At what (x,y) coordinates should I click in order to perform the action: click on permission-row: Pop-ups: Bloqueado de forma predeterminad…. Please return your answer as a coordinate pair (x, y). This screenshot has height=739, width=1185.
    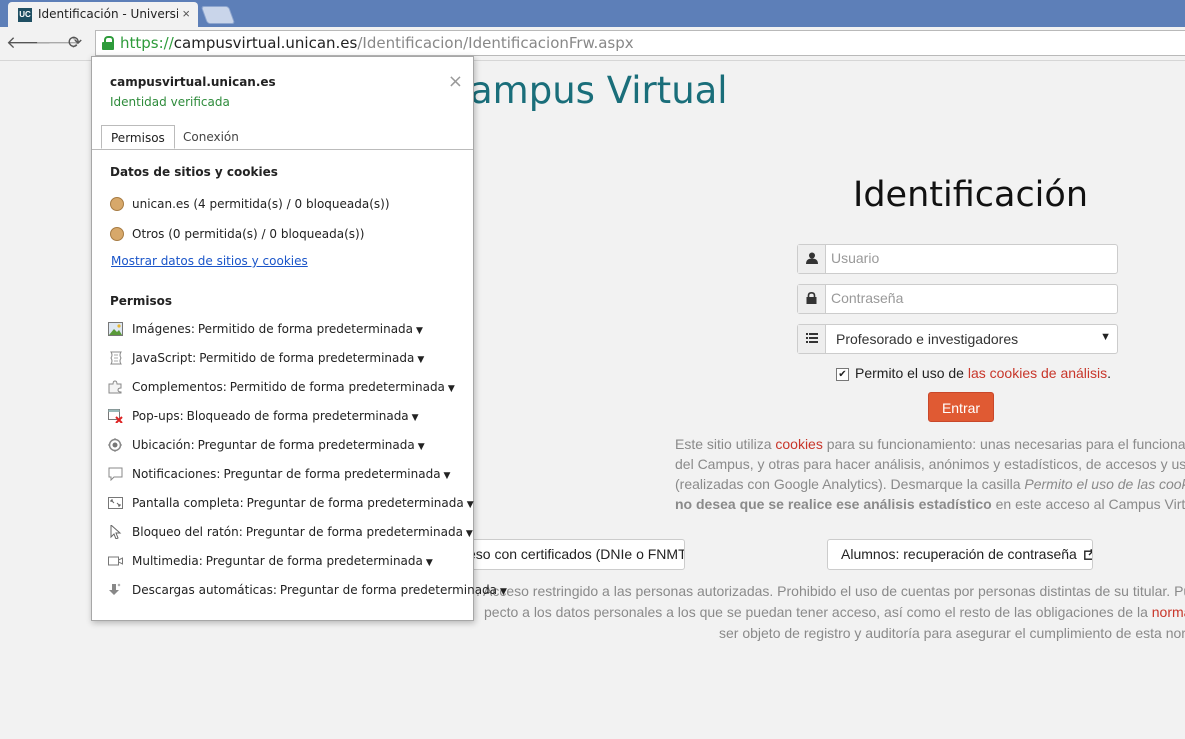
    Looking at the image, I should click on (263, 416).